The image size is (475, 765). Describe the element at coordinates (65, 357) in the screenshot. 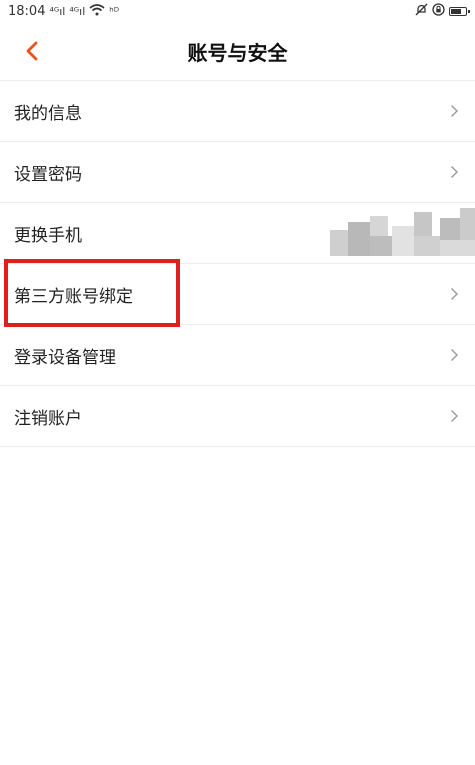

I see `menu-item-label: 登录设备管理` at that location.